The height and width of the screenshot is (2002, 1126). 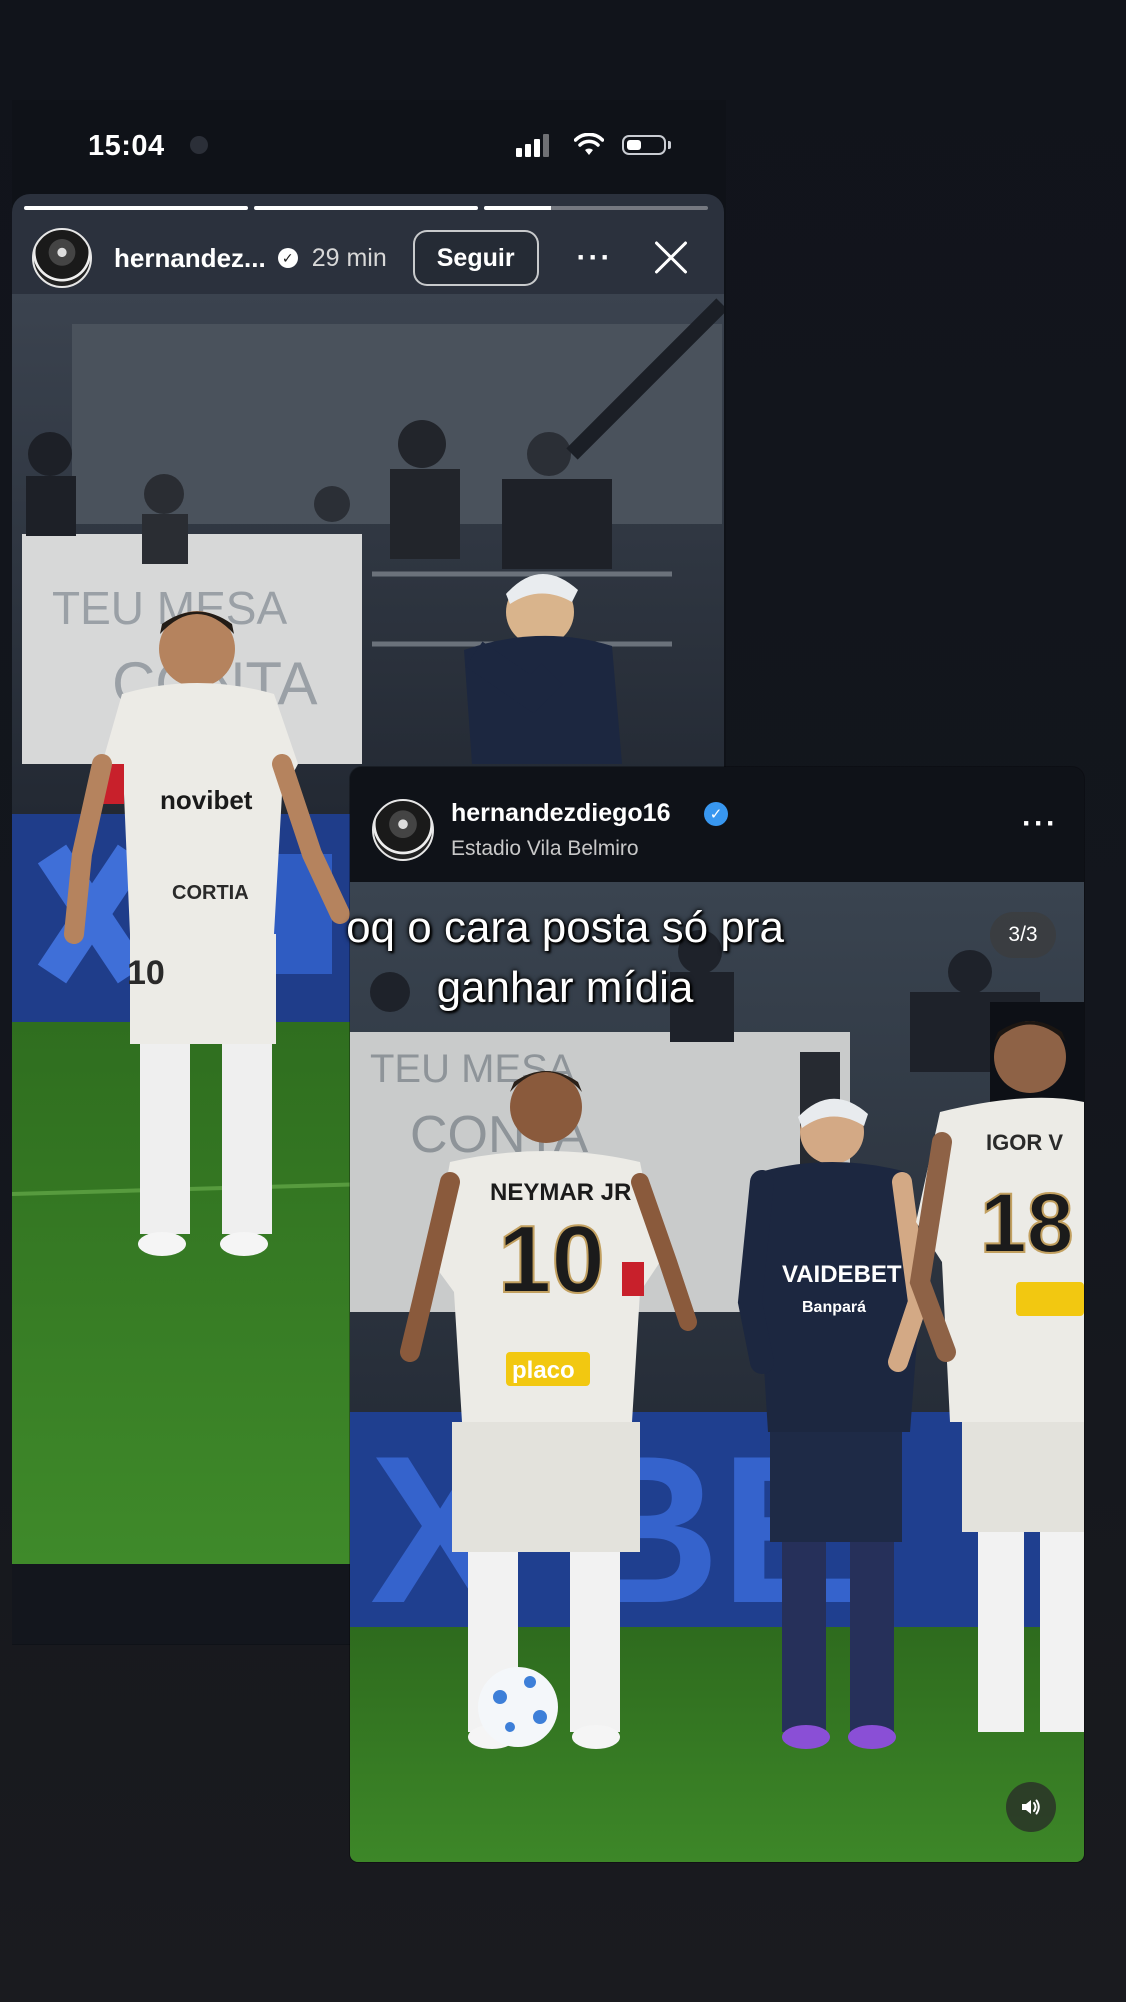 I want to click on status-icons, so click(x=596, y=145).